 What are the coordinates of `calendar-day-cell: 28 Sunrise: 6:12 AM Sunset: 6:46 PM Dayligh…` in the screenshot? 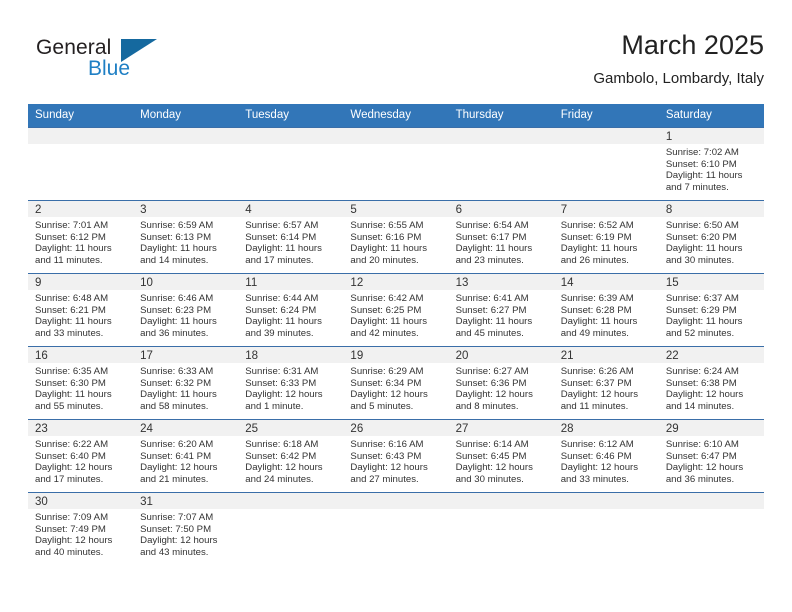 It's located at (606, 456).